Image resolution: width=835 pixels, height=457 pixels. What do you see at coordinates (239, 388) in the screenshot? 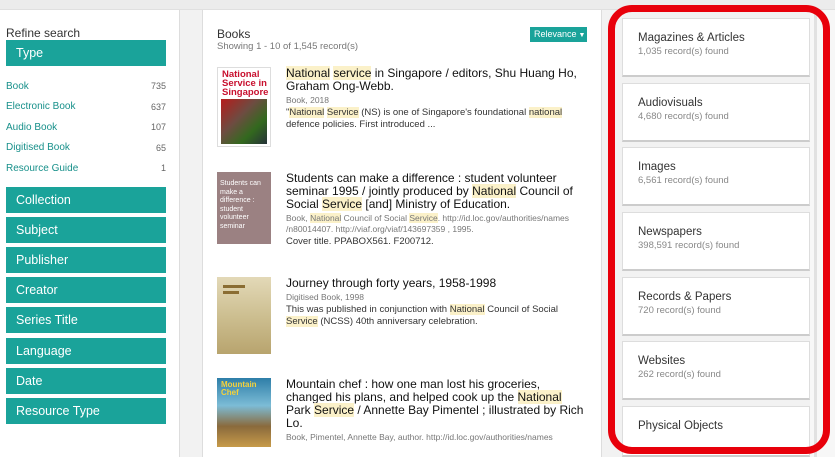
I see `cover-title: Mountain Chef` at bounding box center [239, 388].